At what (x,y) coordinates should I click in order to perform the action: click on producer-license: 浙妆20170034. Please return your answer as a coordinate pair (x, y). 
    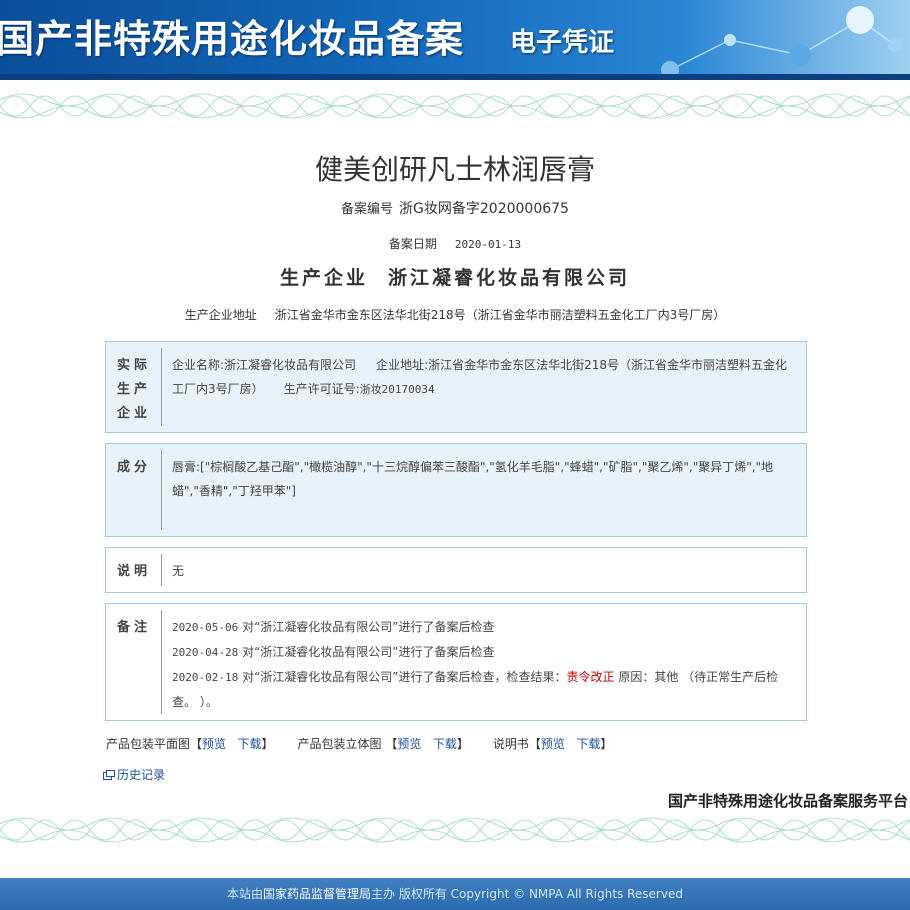
    Looking at the image, I should click on (397, 389).